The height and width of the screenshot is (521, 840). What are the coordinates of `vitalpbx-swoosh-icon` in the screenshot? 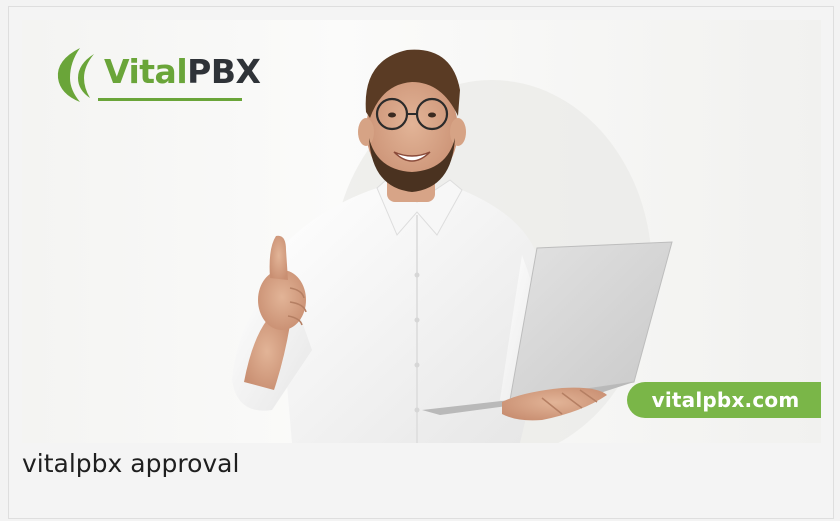 It's located at (75, 75).